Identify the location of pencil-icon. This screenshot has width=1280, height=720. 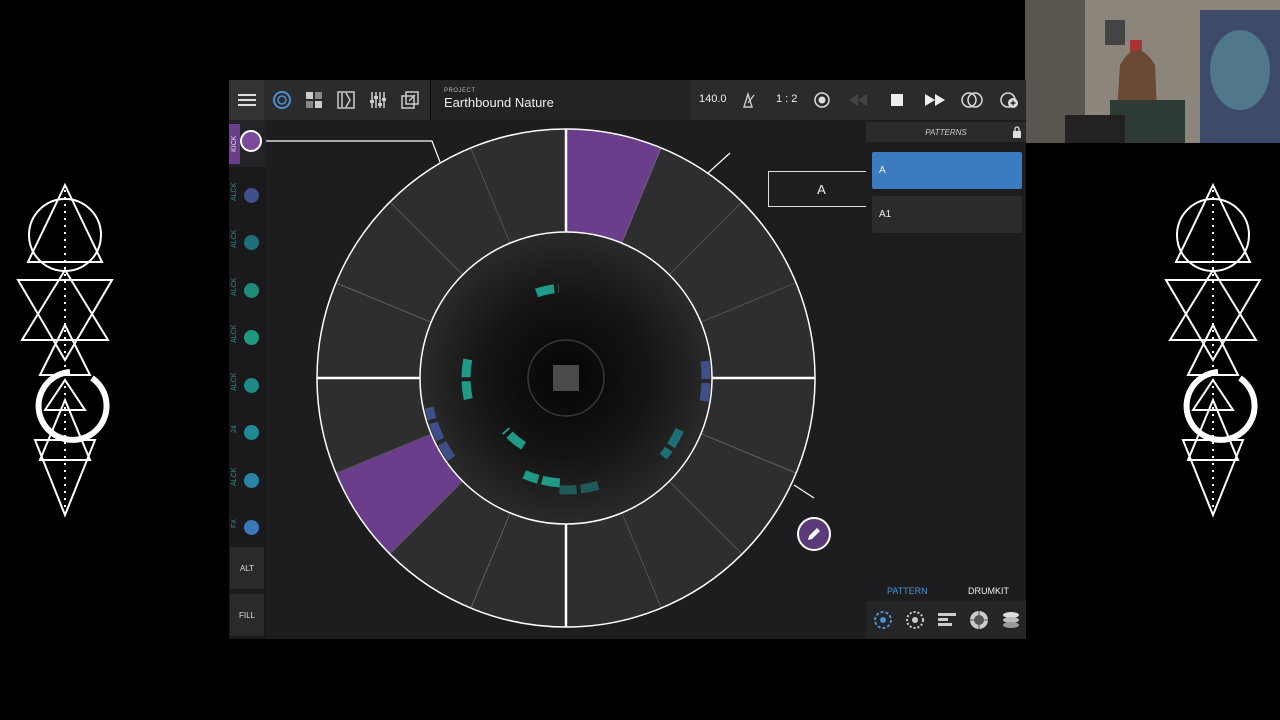
(814, 534).